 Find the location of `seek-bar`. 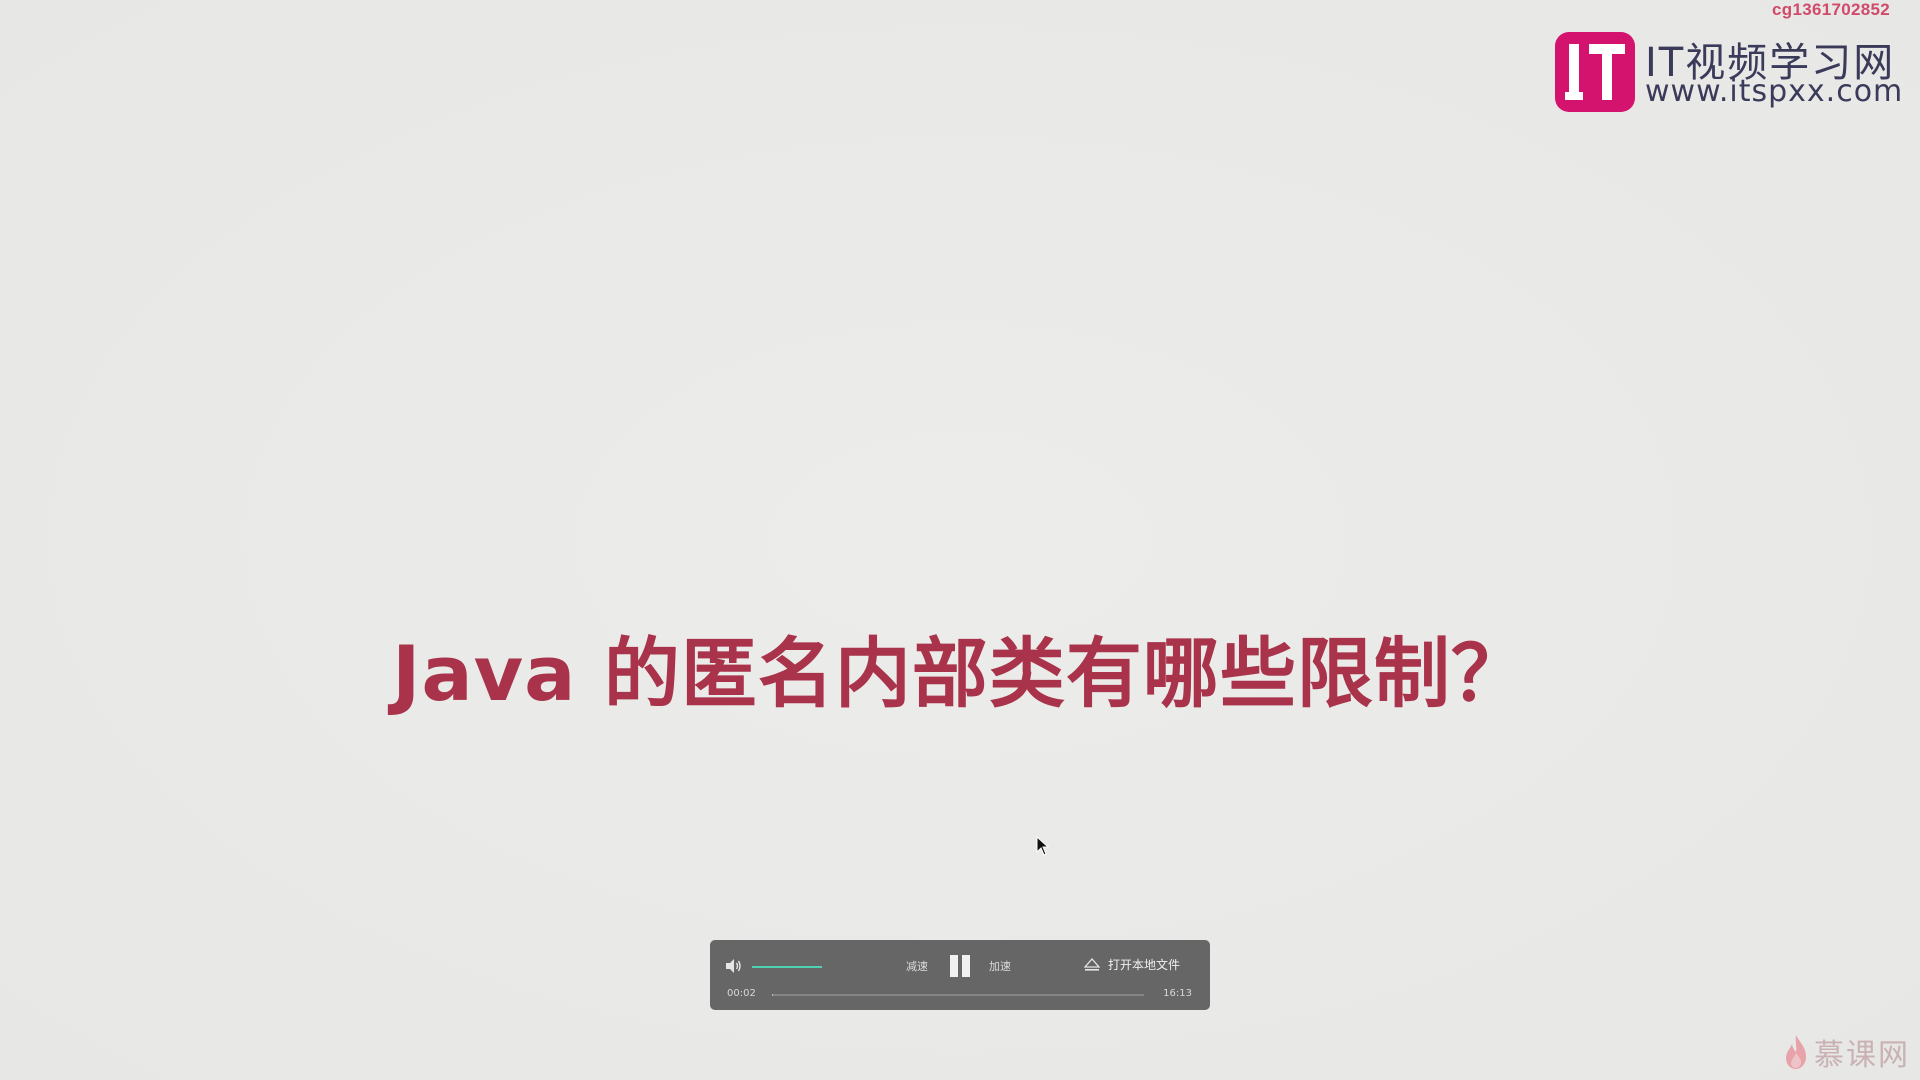

seek-bar is located at coordinates (958, 995).